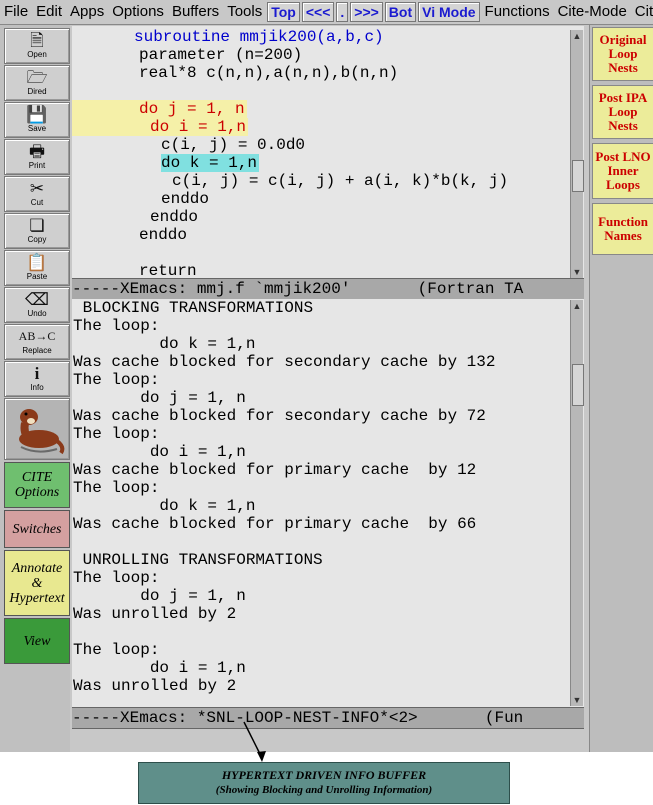 This screenshot has height=805, width=653. What do you see at coordinates (37, 529) in the screenshot?
I see `switches-button: Switches` at bounding box center [37, 529].